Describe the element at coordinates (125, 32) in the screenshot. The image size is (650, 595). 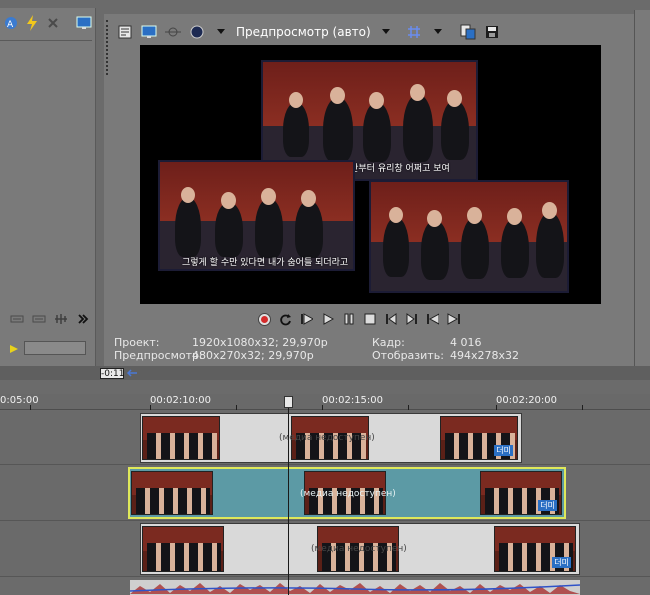
I see `preview-properties-icon` at that location.